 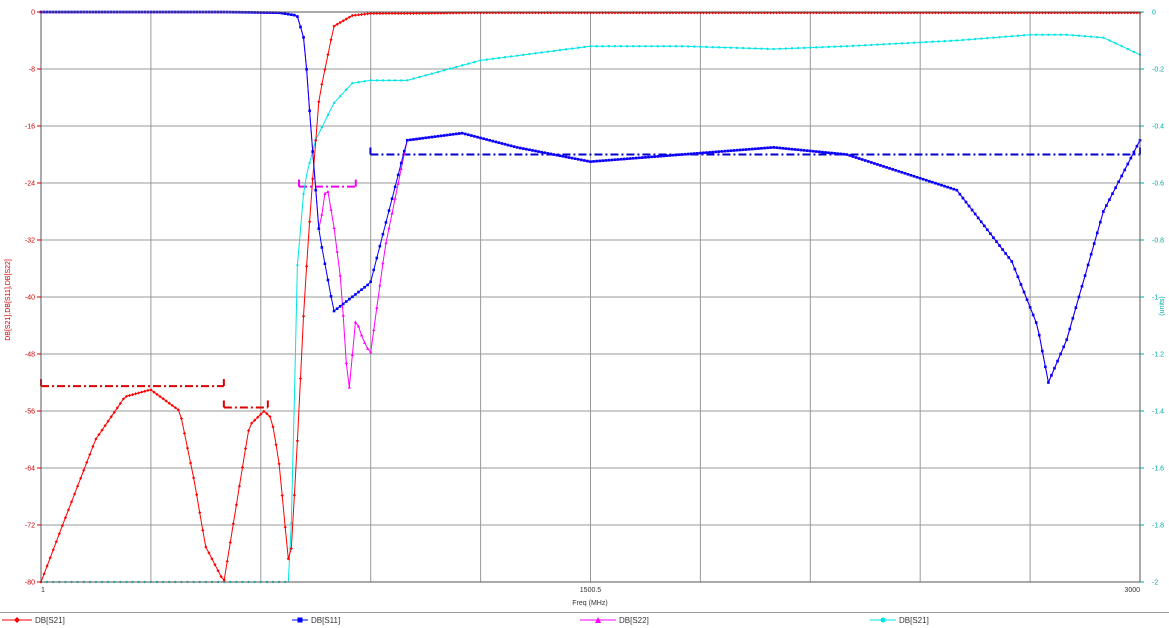 What do you see at coordinates (326, 620) in the screenshot?
I see `legend-label-s11: DB[S11]` at bounding box center [326, 620].